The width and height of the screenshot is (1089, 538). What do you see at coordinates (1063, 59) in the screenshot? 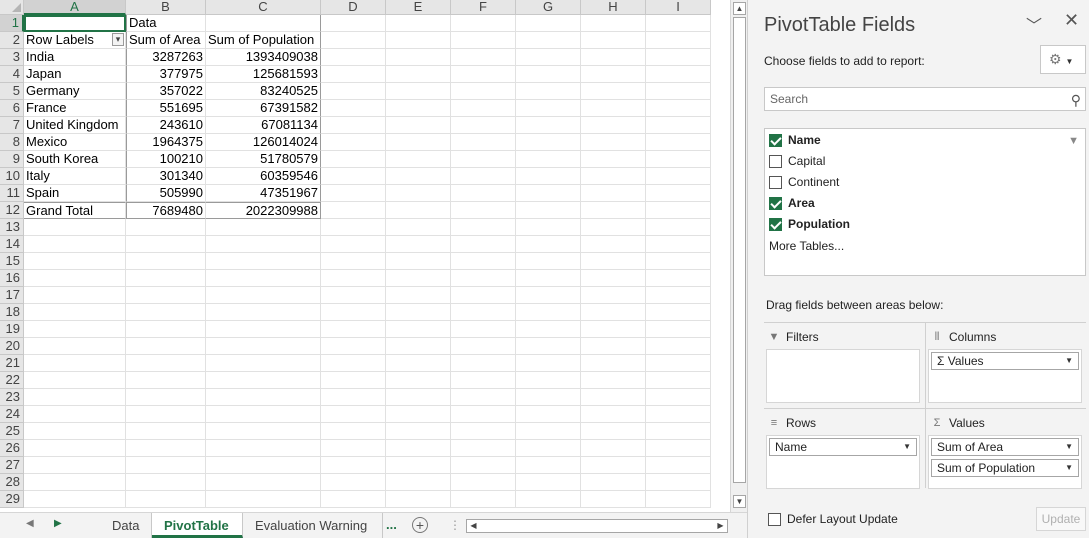
I see `tools-button: ⚙ ▼` at bounding box center [1063, 59].